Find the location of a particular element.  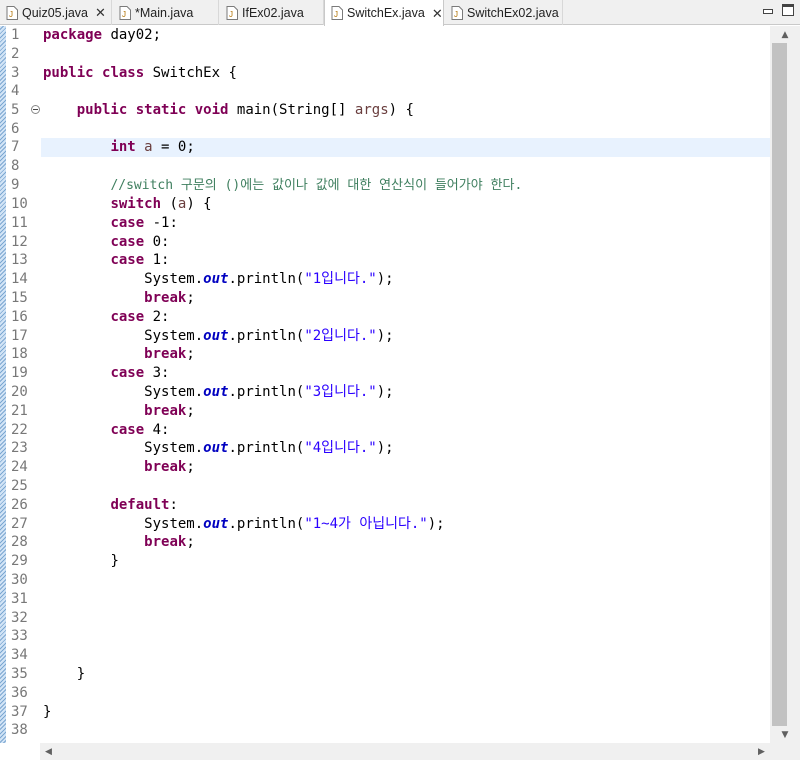

tab-label: SwitchEx02.java is located at coordinates (513, 12).